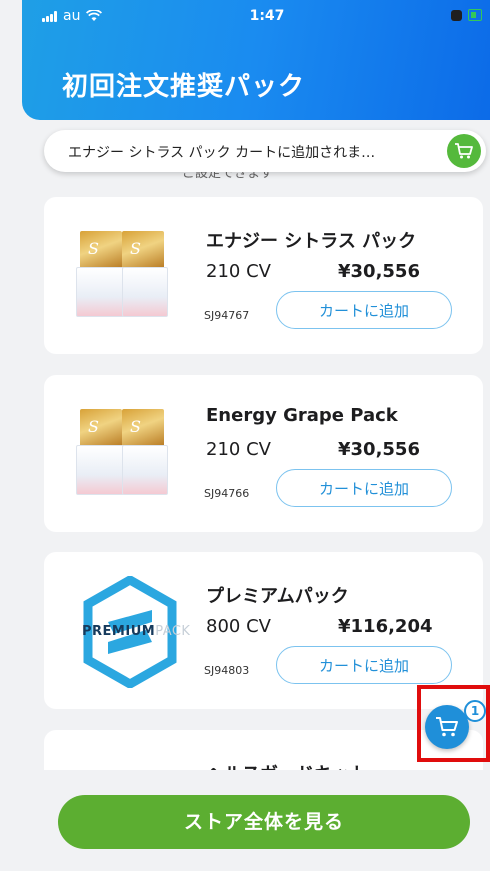  What do you see at coordinates (184, 87) in the screenshot?
I see `page-title: 初回注文推奨パック` at bounding box center [184, 87].